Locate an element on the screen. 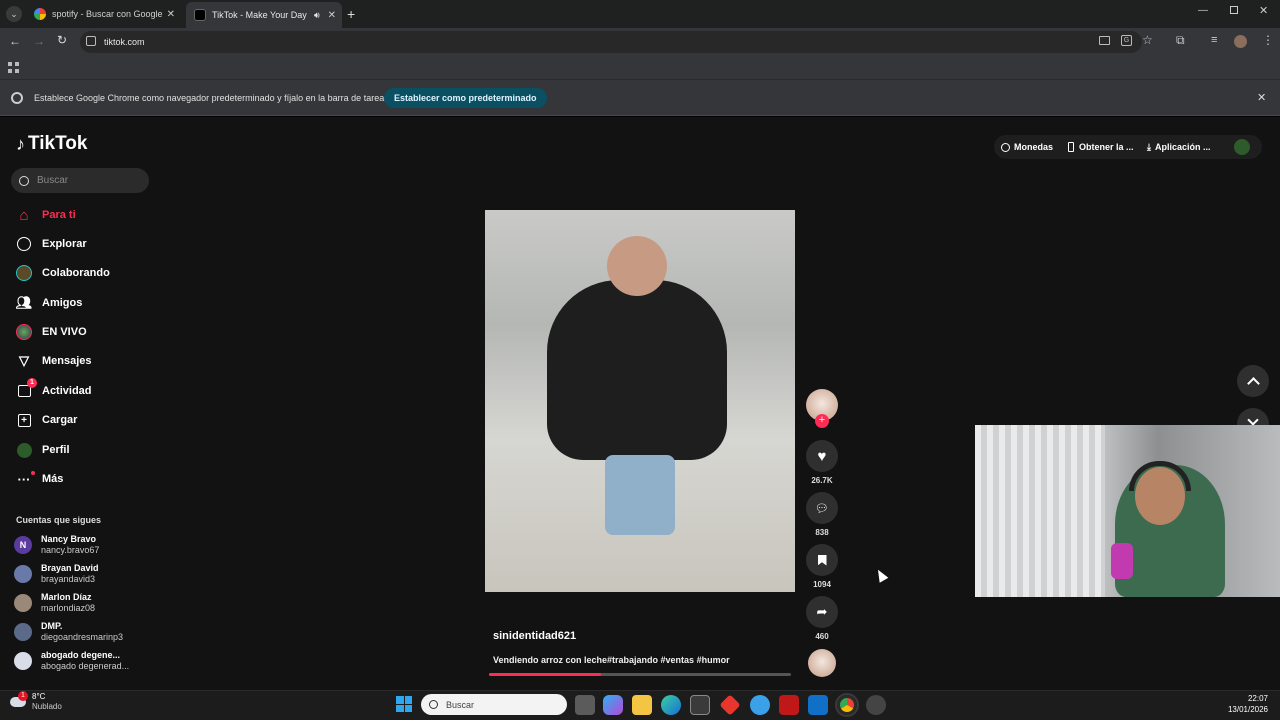 The width and height of the screenshot is (1280, 720). following-item: Brayan David brayandavid3 is located at coordinates (56, 574).